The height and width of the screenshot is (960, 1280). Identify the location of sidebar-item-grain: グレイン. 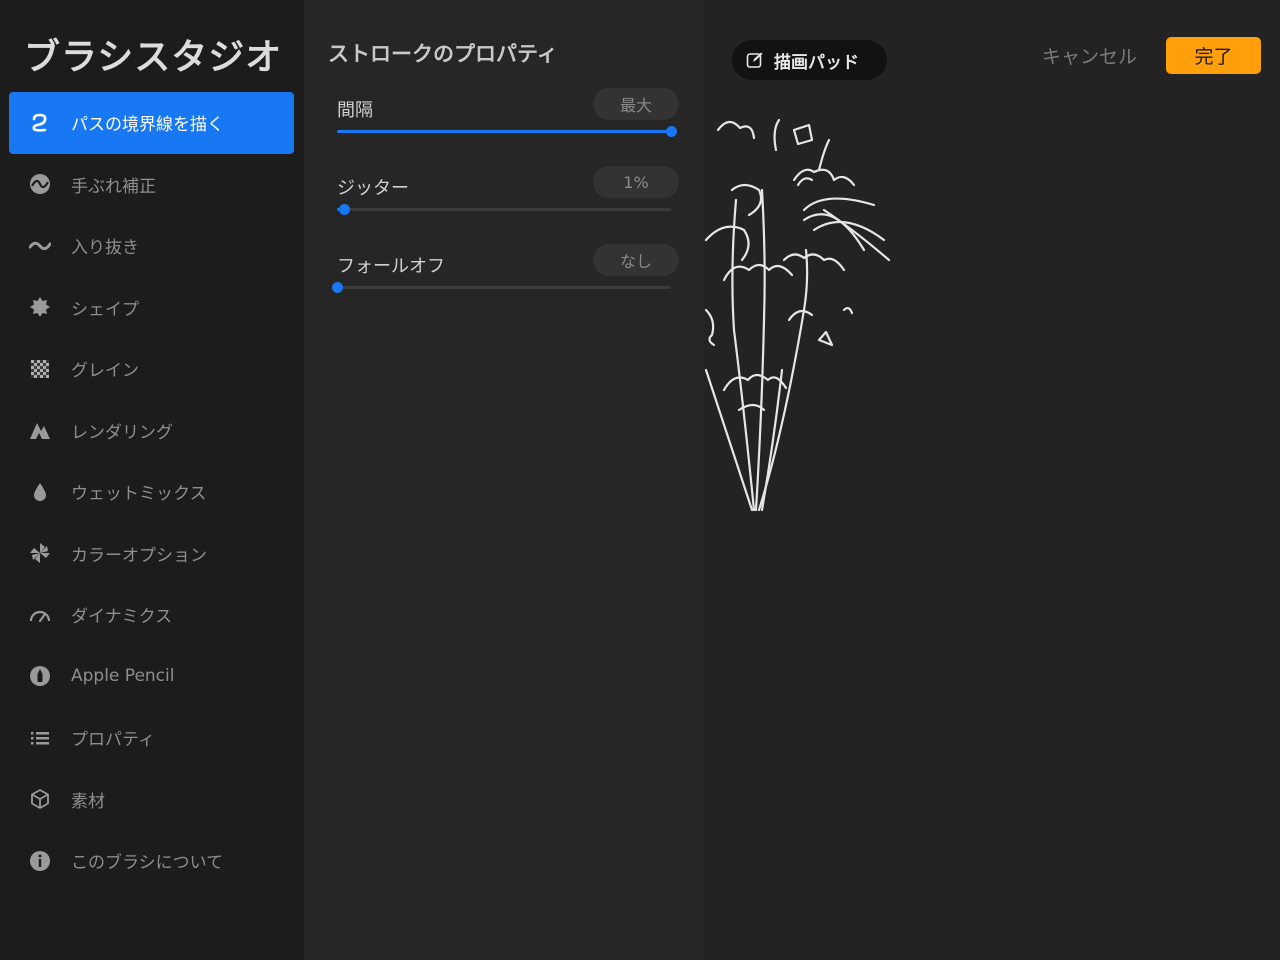
(151, 369).